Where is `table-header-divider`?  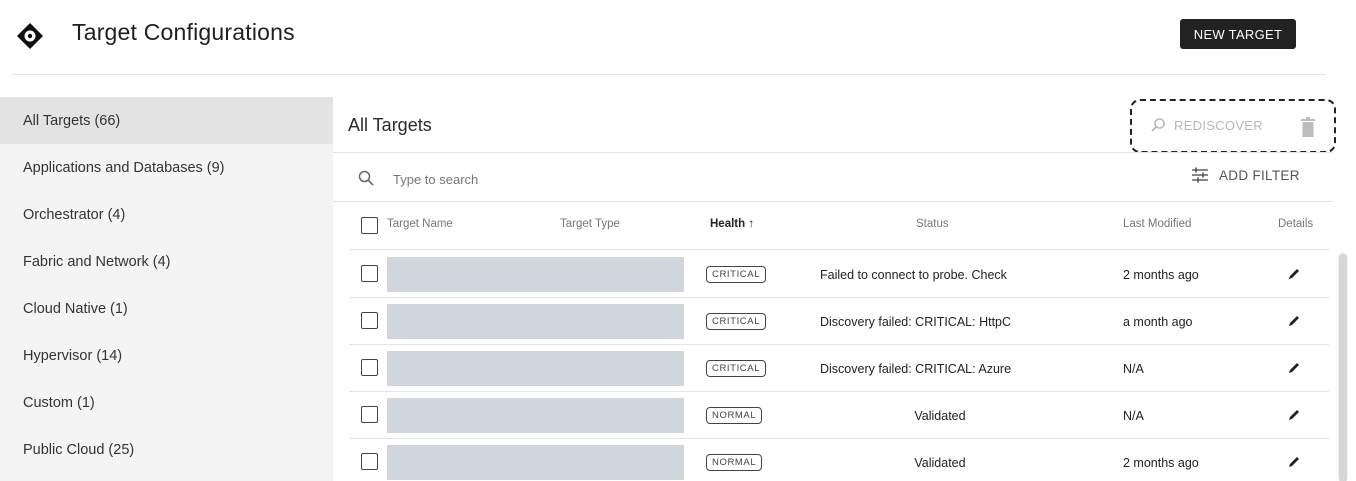
table-header-divider is located at coordinates (839, 249).